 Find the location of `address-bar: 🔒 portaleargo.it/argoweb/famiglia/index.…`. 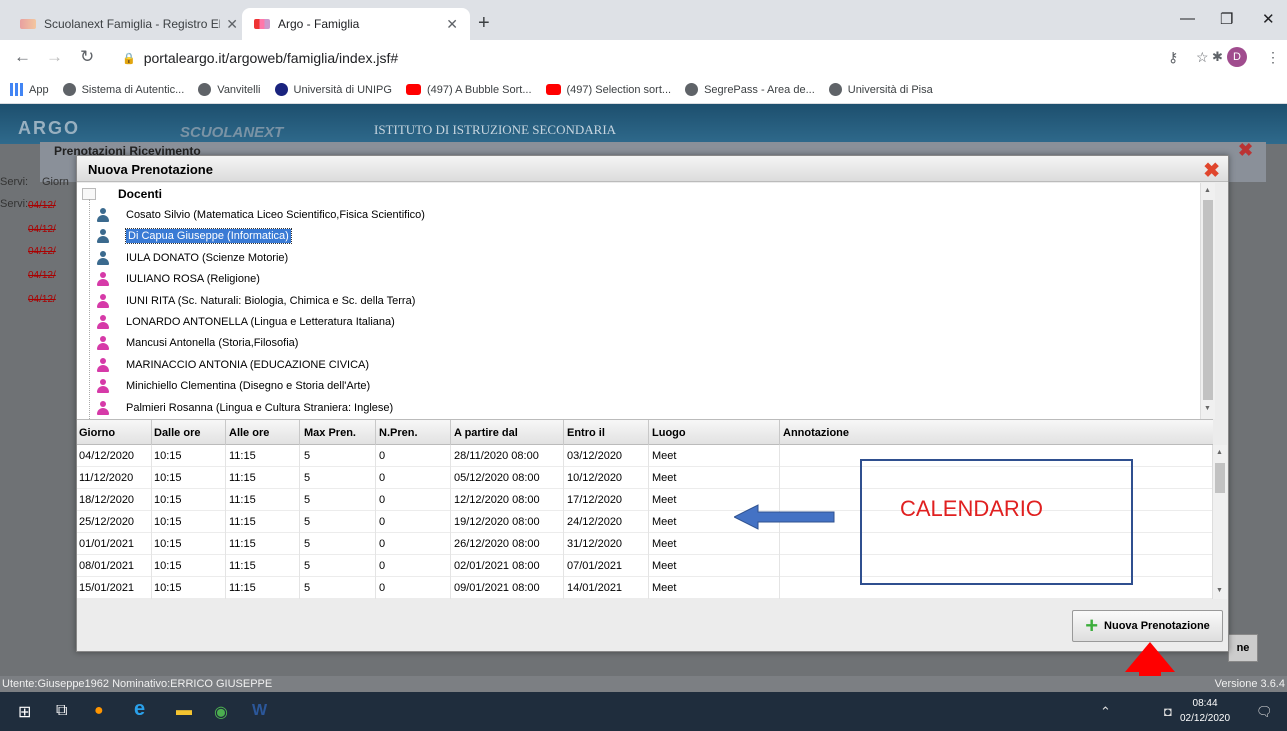

address-bar: 🔒 portaleargo.it/argoweb/famiglia/index.… is located at coordinates (655, 58).